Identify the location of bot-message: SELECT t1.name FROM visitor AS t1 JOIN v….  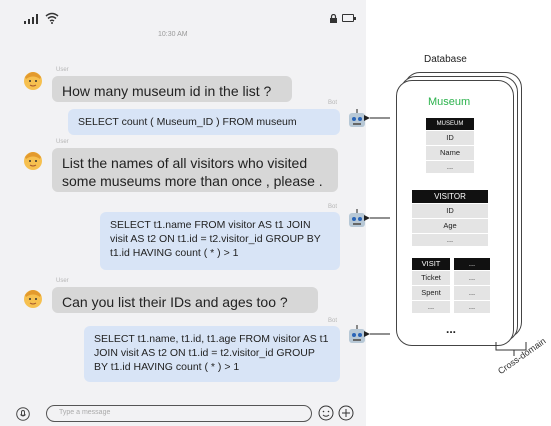
(220, 241).